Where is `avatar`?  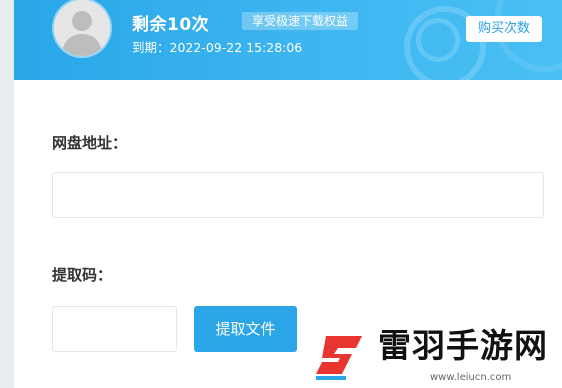
avatar is located at coordinates (82, 28).